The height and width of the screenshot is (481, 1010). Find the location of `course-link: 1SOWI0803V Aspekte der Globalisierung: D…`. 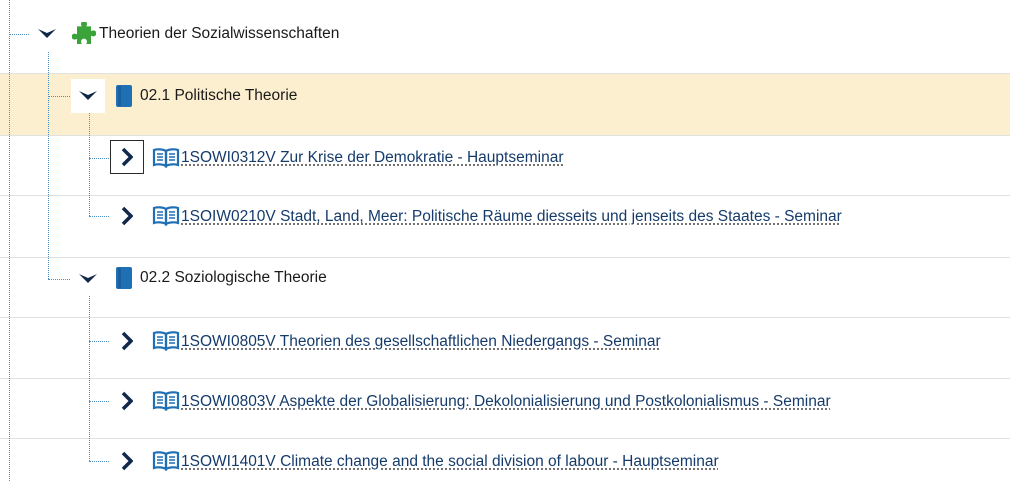

course-link: 1SOWI0803V Aspekte der Globalisierung: D… is located at coordinates (506, 402).